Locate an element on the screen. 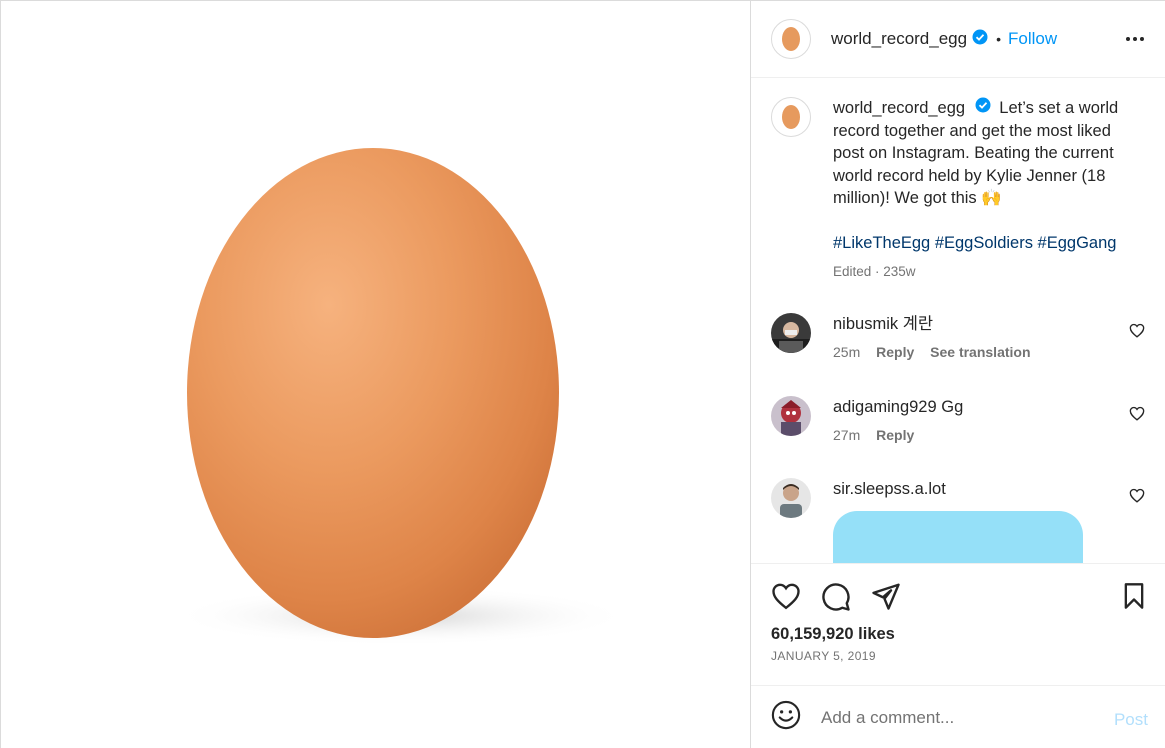 The height and width of the screenshot is (748, 1165). post-header: world_record_egg • Follow is located at coordinates (958, 39).